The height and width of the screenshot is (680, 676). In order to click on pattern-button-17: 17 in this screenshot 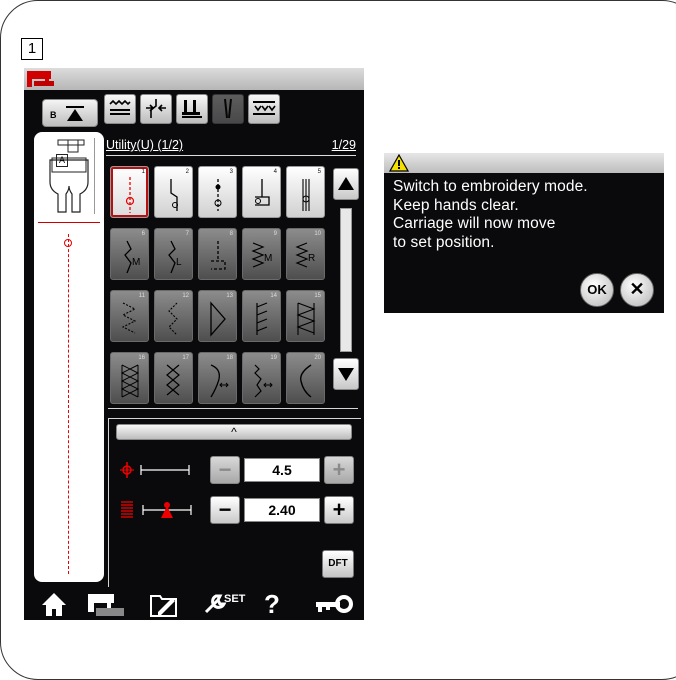, I will do `click(173, 378)`.